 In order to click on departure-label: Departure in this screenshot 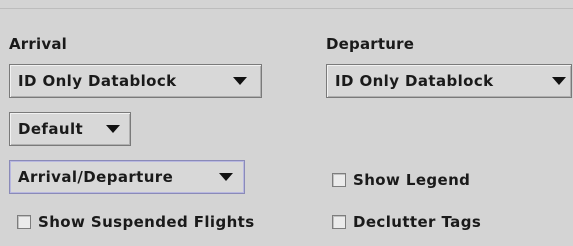, I will do `click(370, 44)`.